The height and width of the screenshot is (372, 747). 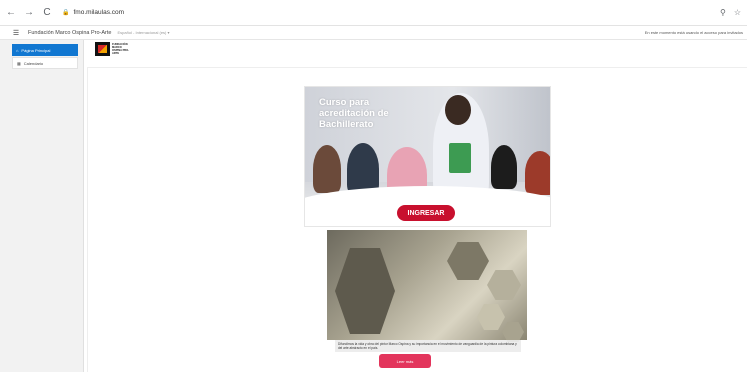 I want to click on notebook, so click(x=460, y=158).